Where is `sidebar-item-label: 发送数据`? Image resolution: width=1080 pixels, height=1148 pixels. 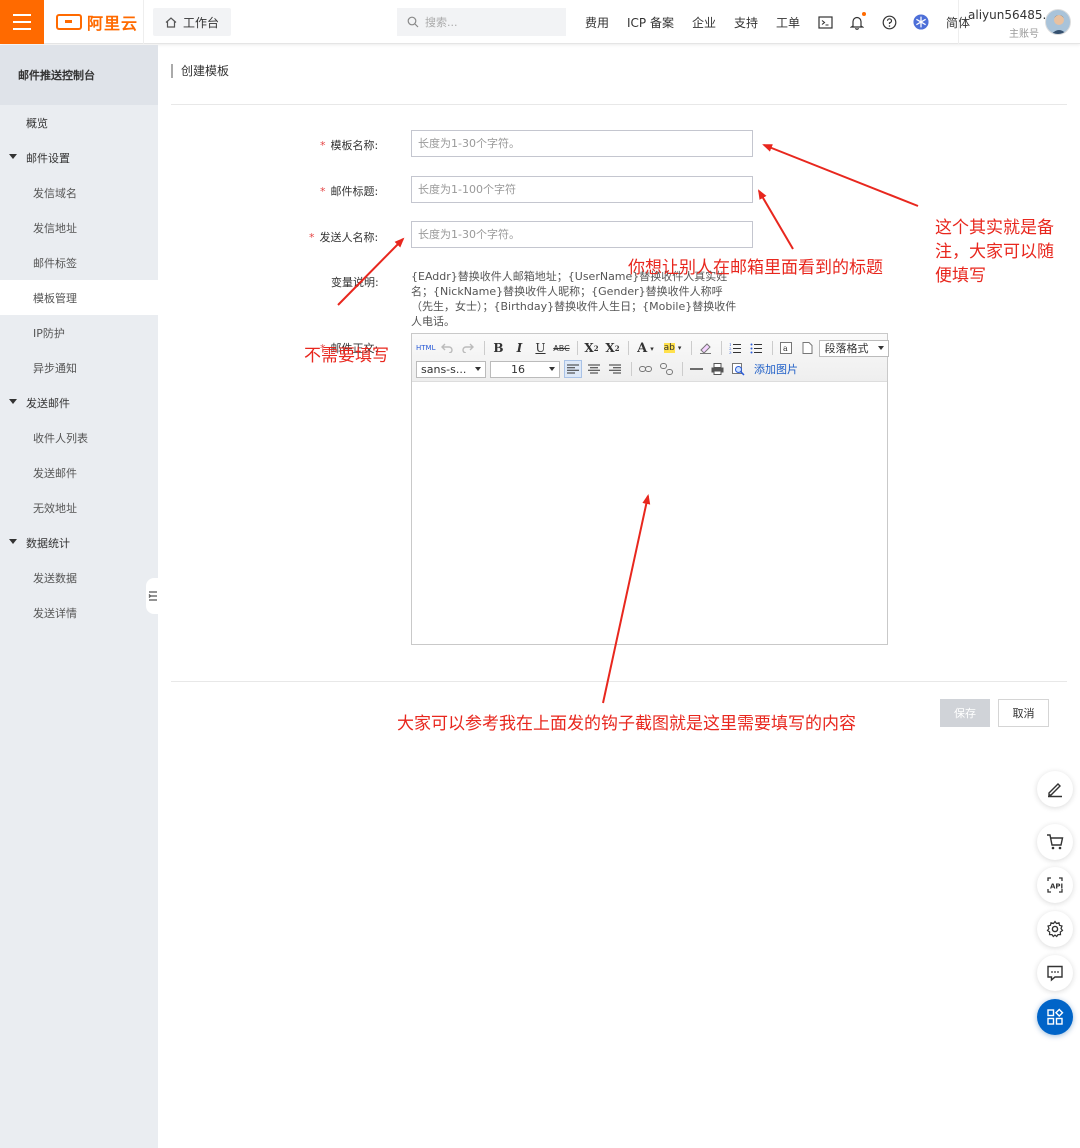
sidebar-item-label: 发送数据 is located at coordinates (55, 578).